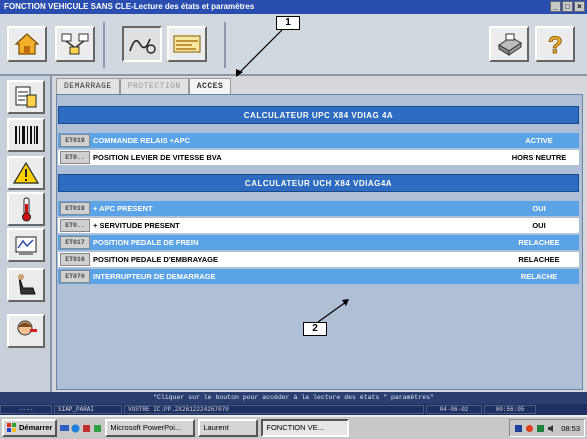 This screenshot has width=587, height=439. Describe the element at coordinates (65, 428) in the screenshot. I see `desktop-icon` at that location.